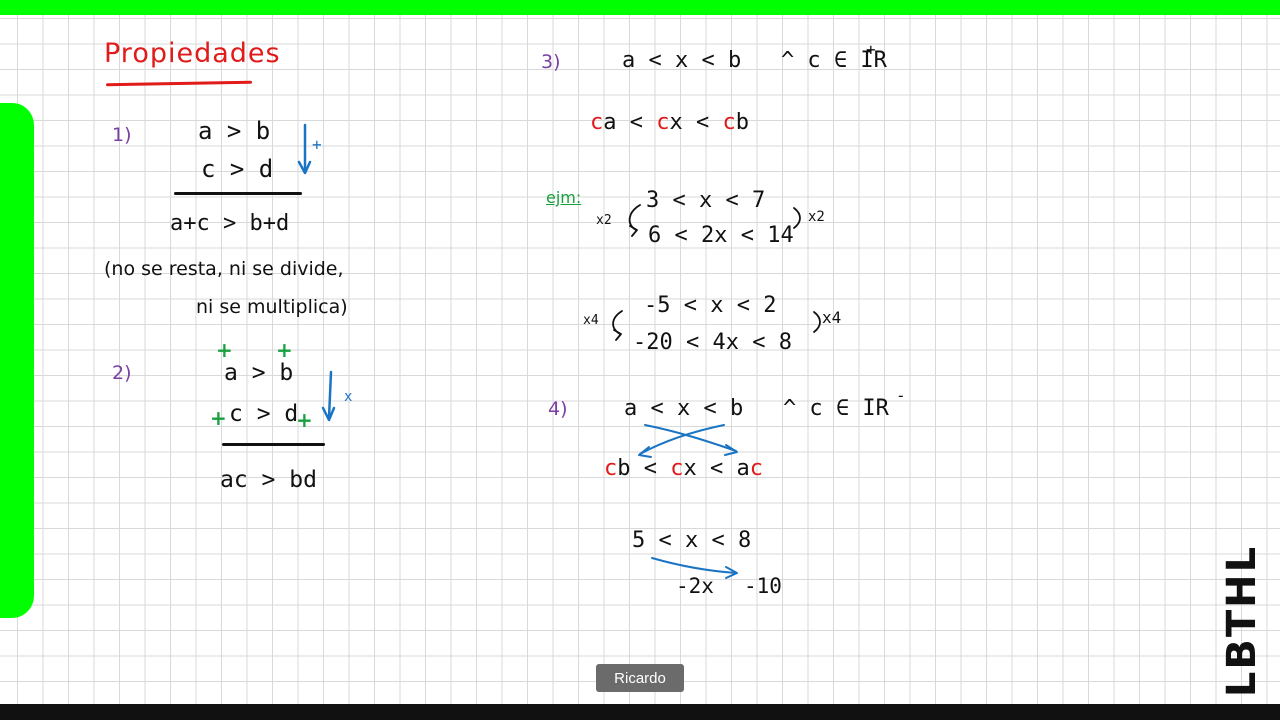 Image resolution: width=1280 pixels, height=720 pixels. Describe the element at coordinates (832, 317) in the screenshot. I see `example-2-right-multiplier: x4` at that location.